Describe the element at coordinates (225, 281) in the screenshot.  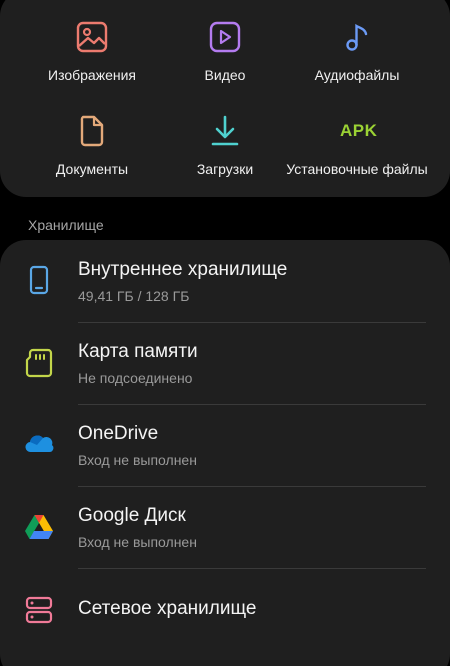
I see `storage-item-internal: Внутреннее хранилище 49,41 ГБ / 128 ГБ` at that location.